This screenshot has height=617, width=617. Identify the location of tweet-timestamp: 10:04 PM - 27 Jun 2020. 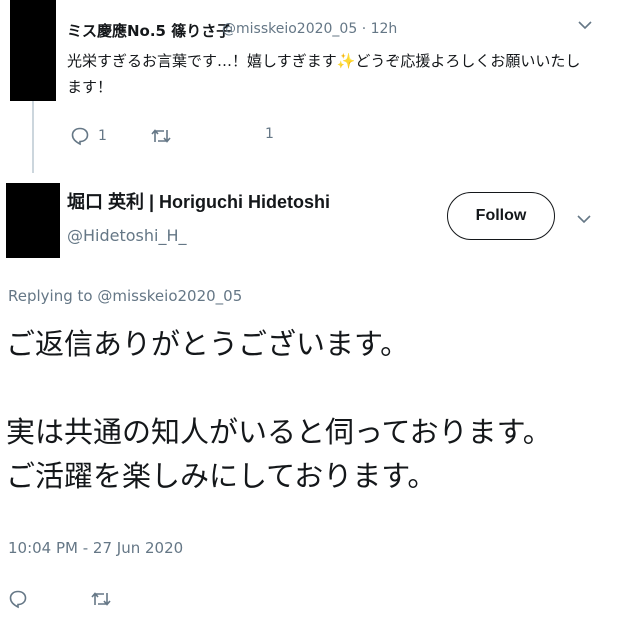
(95, 548).